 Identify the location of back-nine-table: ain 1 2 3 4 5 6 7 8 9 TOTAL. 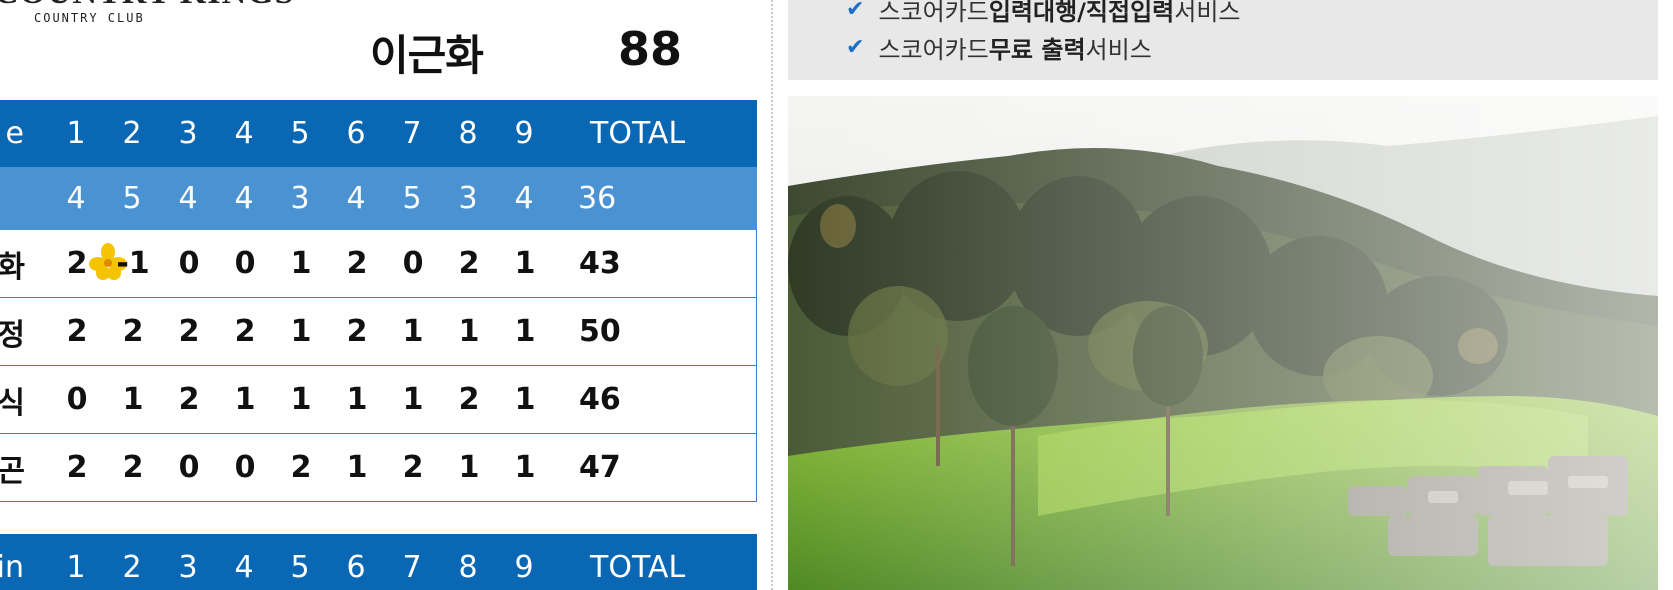
(378, 562).